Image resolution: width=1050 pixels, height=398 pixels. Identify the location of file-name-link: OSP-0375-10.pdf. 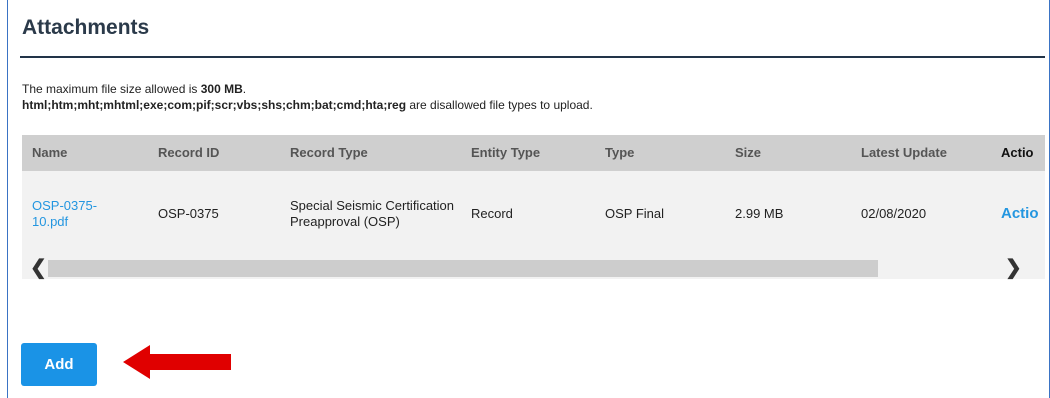
(77, 214).